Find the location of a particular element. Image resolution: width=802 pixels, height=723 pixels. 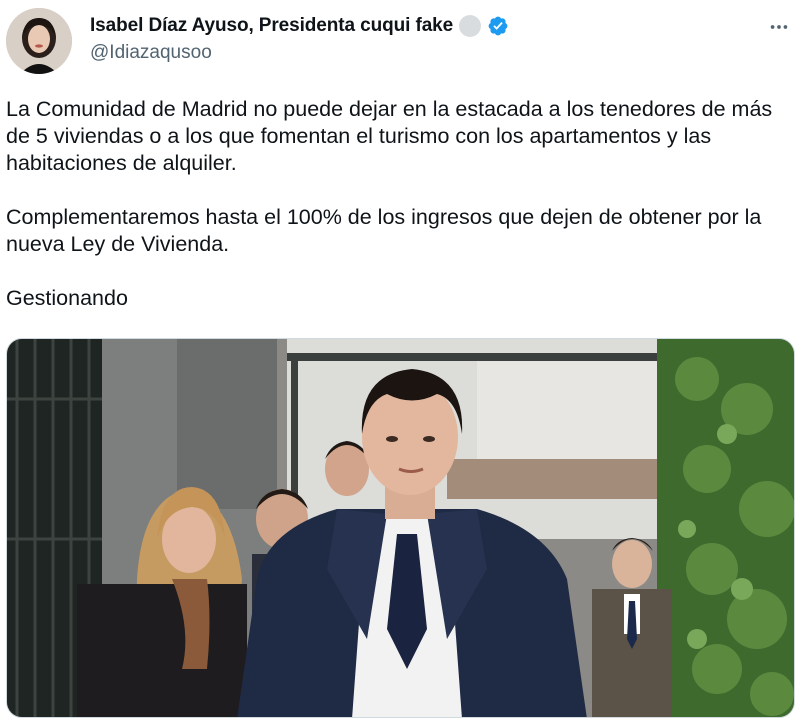

avatar-photo-icon is located at coordinates (39, 41).